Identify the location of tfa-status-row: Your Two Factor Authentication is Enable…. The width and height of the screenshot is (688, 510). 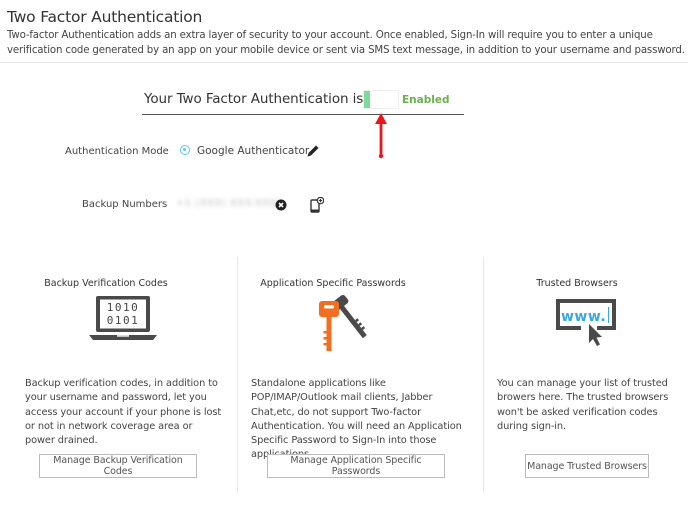
(303, 101).